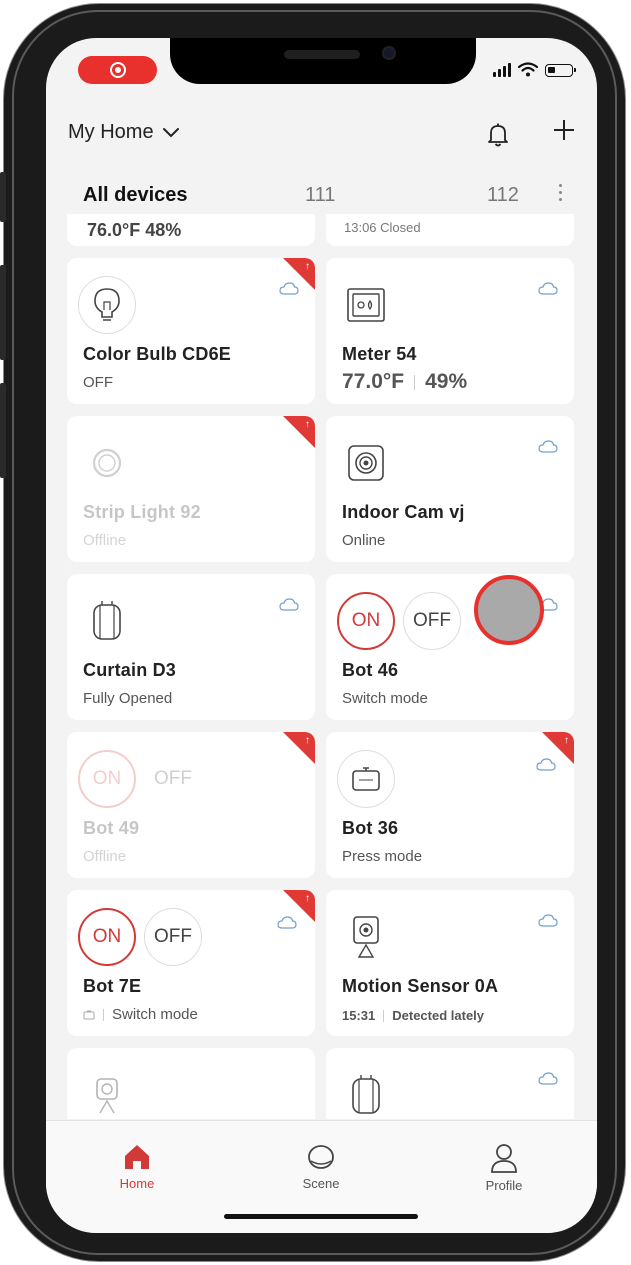 The image size is (631, 1265). What do you see at coordinates (389, 53) in the screenshot?
I see `front-camera` at bounding box center [389, 53].